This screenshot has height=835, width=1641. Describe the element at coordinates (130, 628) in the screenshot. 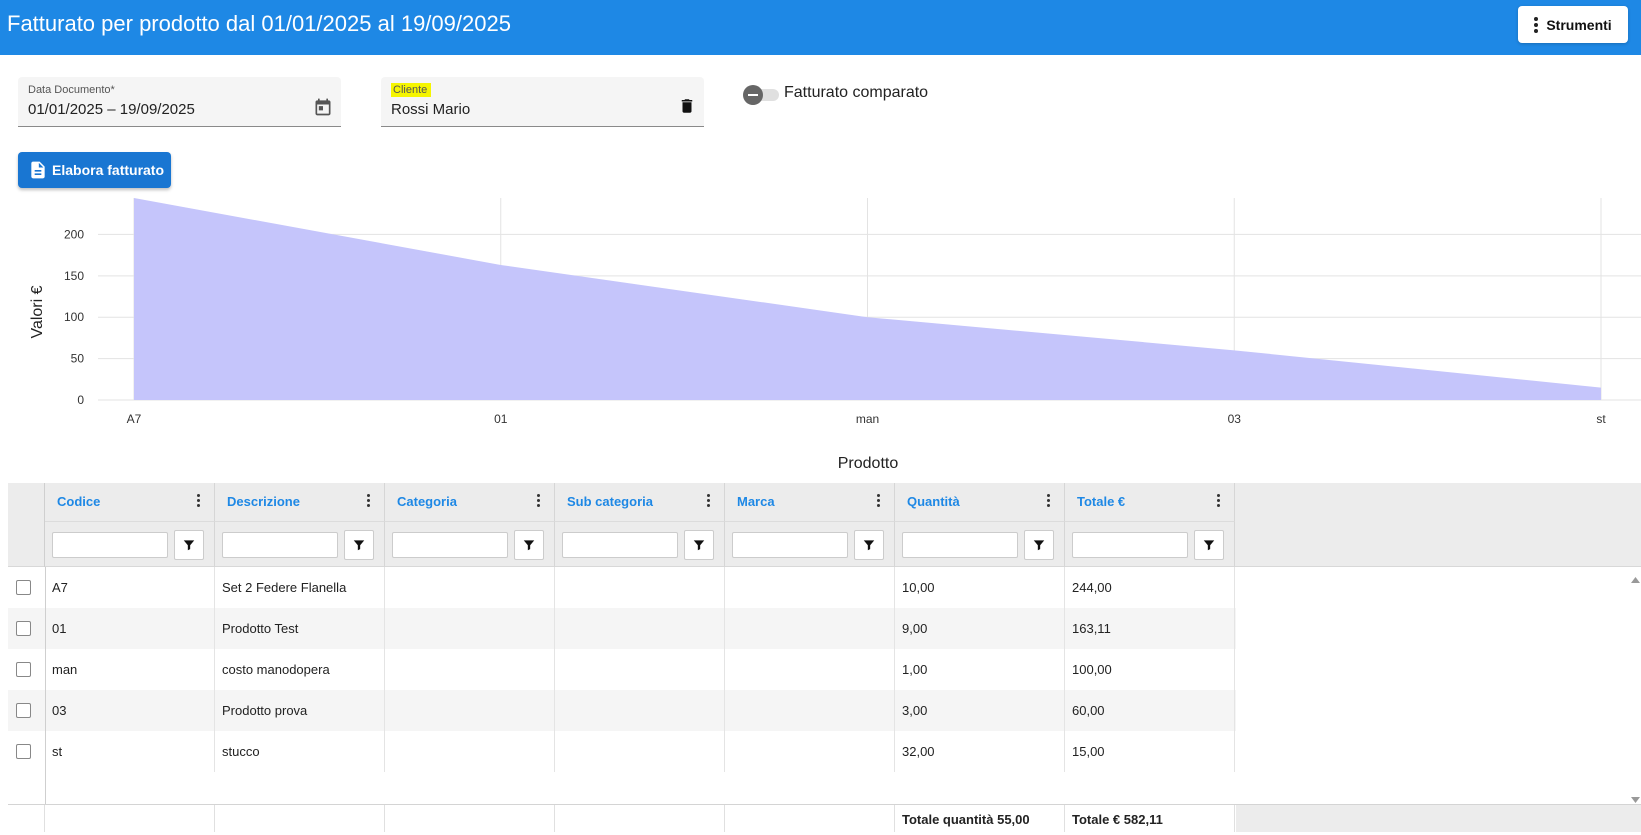

I see `table-cell: 01` at that location.